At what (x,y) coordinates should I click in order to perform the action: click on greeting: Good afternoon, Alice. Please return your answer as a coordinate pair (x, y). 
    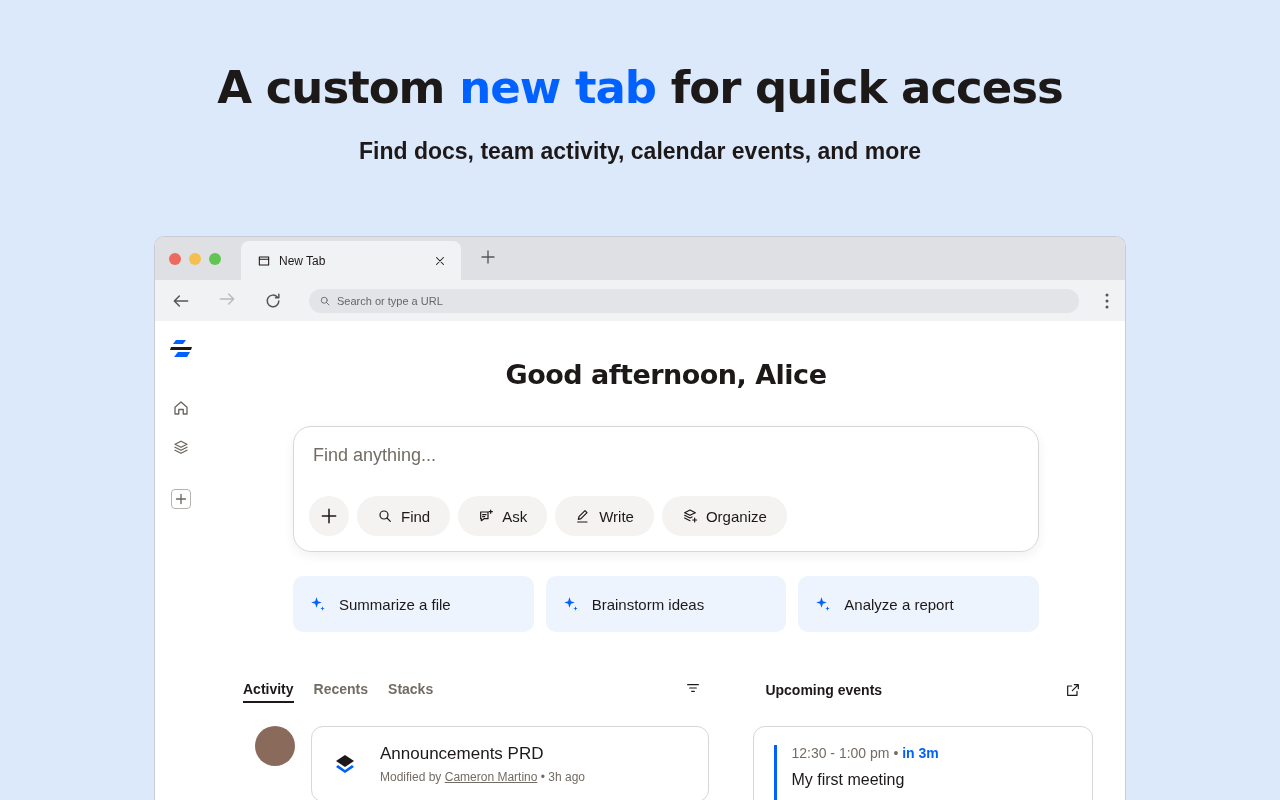
    Looking at the image, I should click on (666, 374).